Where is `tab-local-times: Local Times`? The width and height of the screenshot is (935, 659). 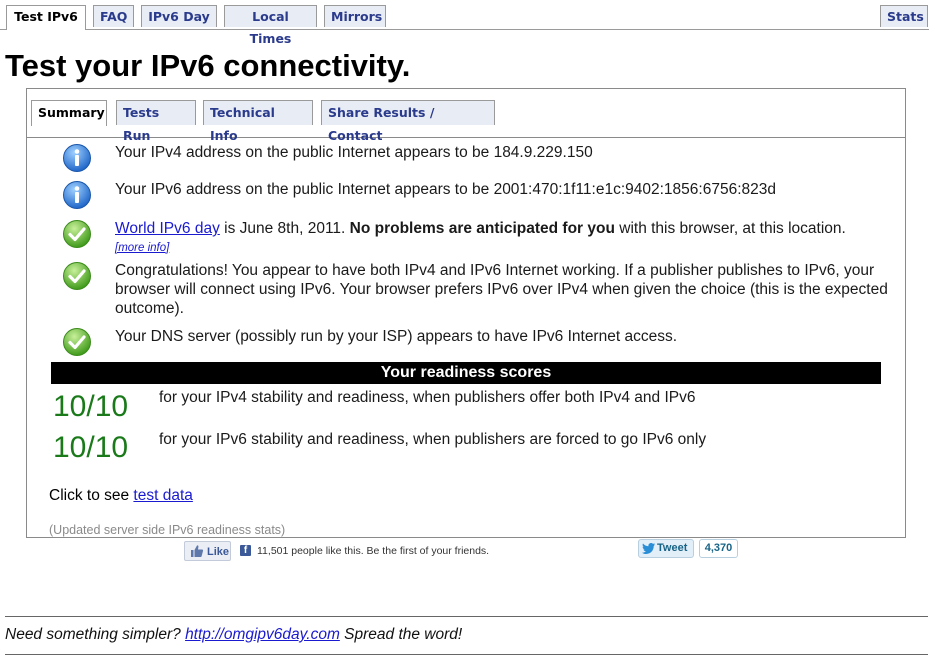 tab-local-times: Local Times is located at coordinates (270, 25).